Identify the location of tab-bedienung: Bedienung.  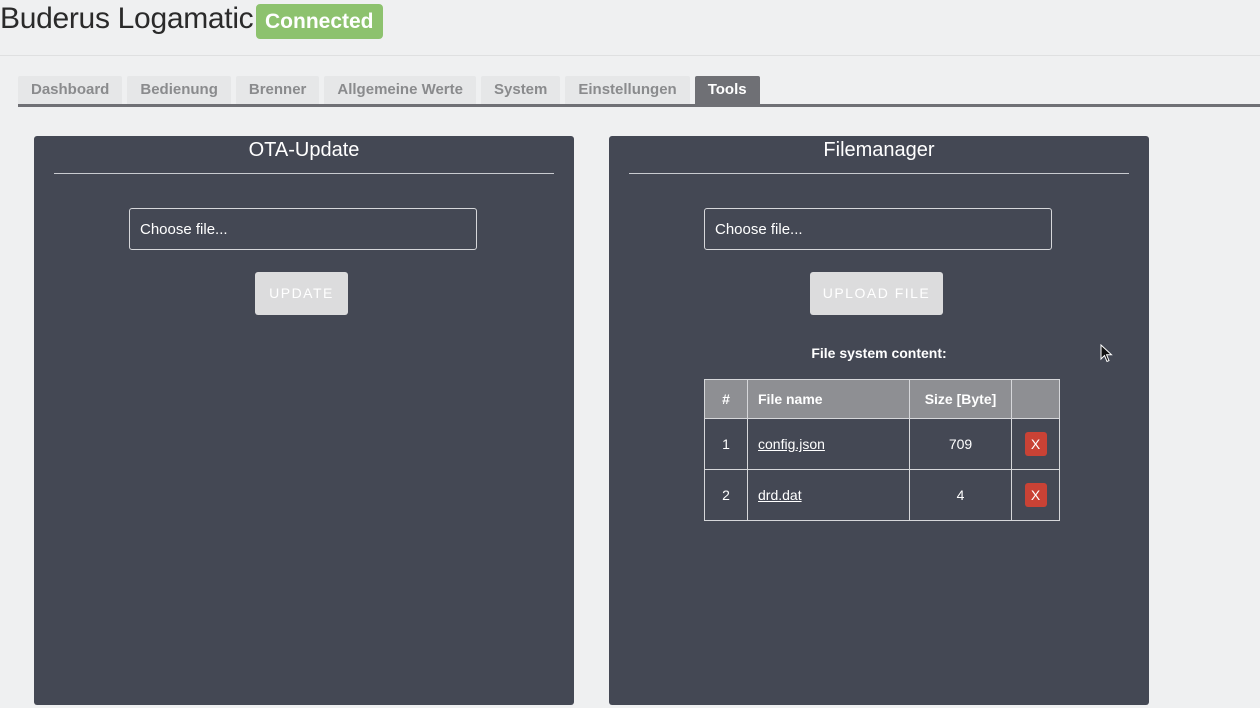
(179, 90).